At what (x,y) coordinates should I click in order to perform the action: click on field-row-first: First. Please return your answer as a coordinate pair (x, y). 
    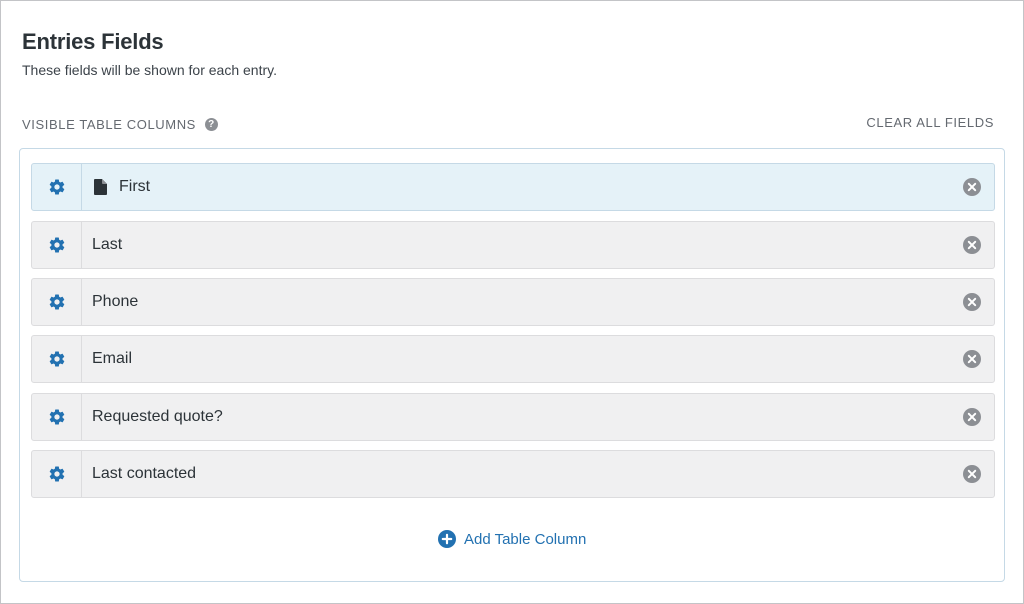
    Looking at the image, I should click on (513, 187).